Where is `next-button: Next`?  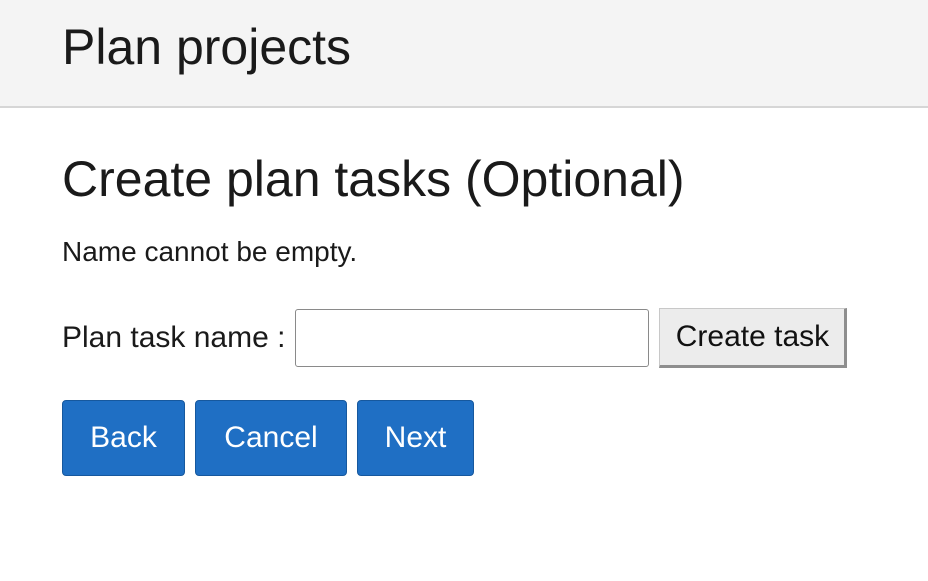 next-button: Next is located at coordinates (415, 438).